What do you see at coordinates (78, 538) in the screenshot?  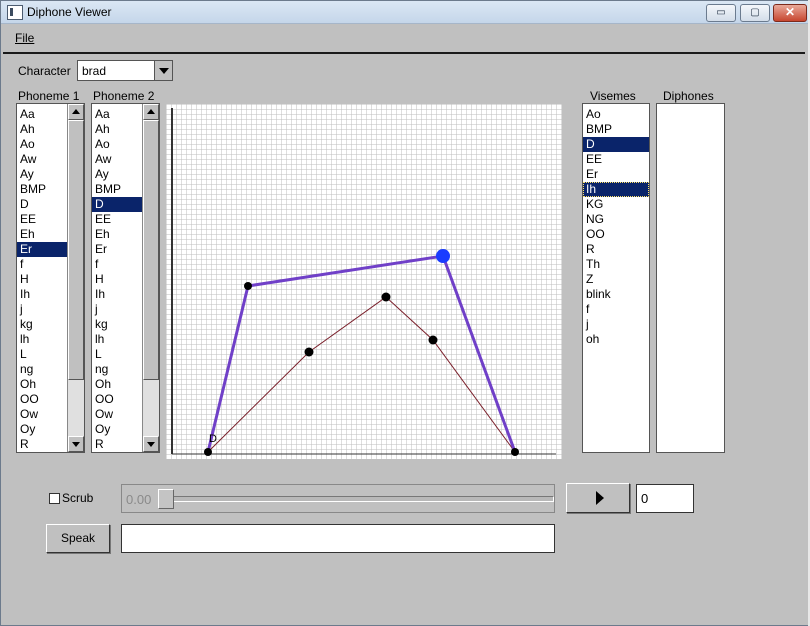 I see `speak-button: Speak` at bounding box center [78, 538].